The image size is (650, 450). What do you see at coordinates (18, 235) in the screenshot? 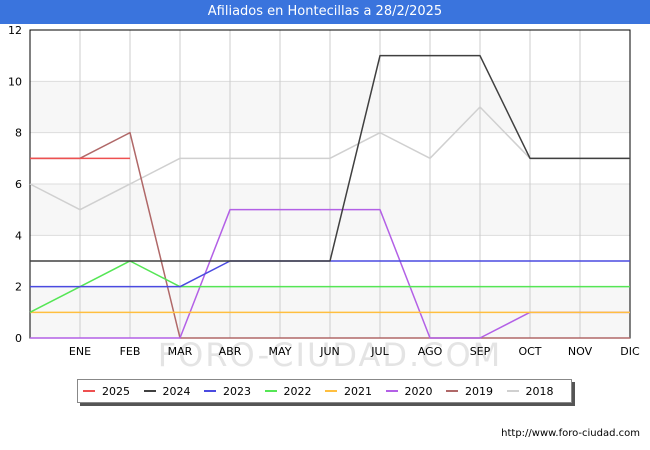
I see `y-tick-label: 4` at bounding box center [18, 235].